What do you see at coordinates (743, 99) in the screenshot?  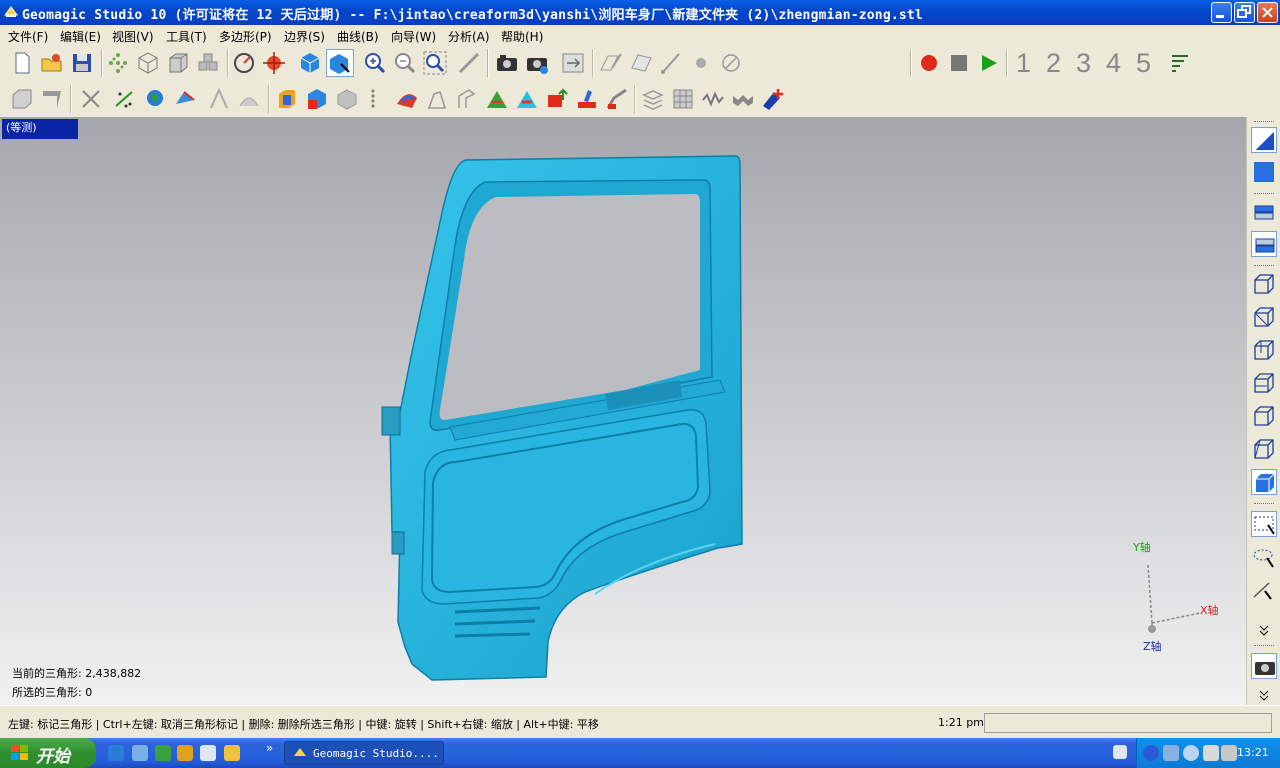 I see `ribbon-button` at bounding box center [743, 99].